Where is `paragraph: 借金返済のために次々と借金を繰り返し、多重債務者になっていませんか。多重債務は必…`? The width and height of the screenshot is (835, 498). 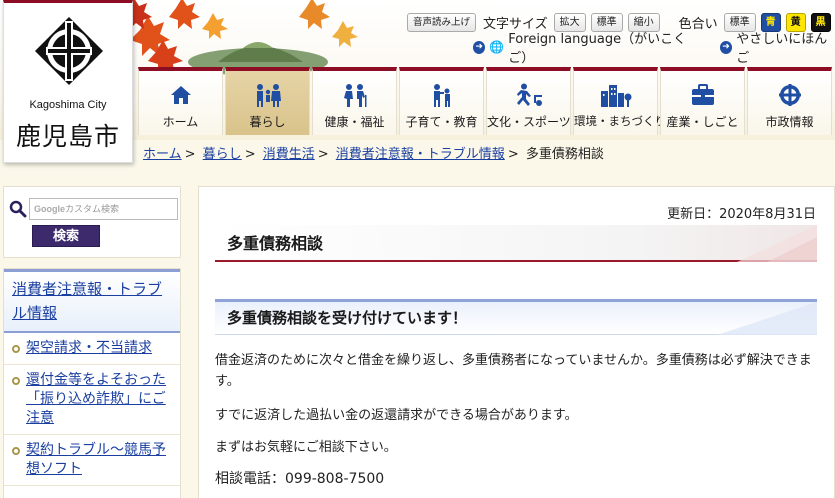
paragraph: 借金返済のために次々と借金を繰り返し、多重債務者になっていませんか。多重債務は必… is located at coordinates (513, 371).